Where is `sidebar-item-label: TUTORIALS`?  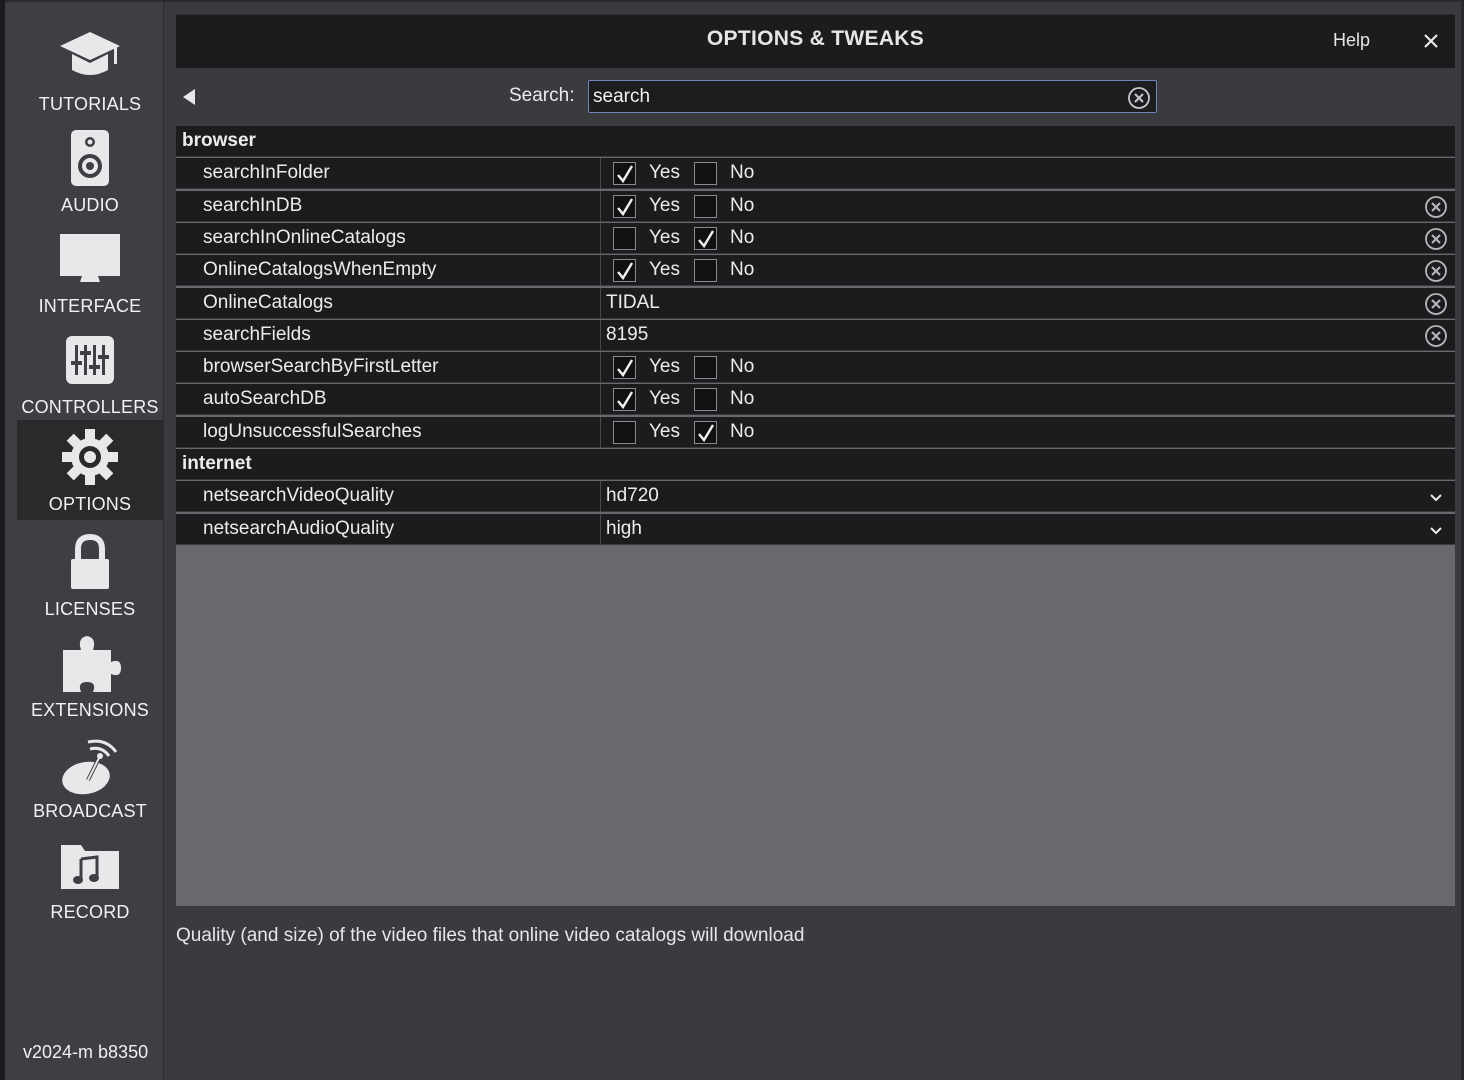
sidebar-item-label: TUTORIALS is located at coordinates (90, 104).